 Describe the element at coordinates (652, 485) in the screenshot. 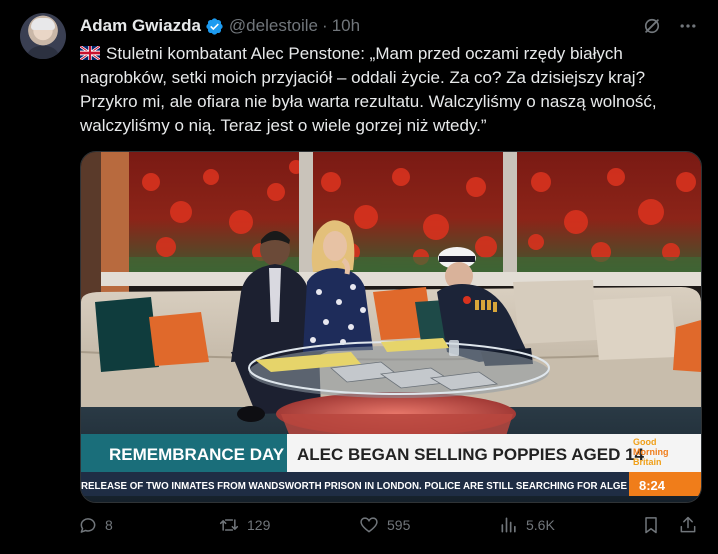

I see `broadcast-clock: 8:24` at that location.